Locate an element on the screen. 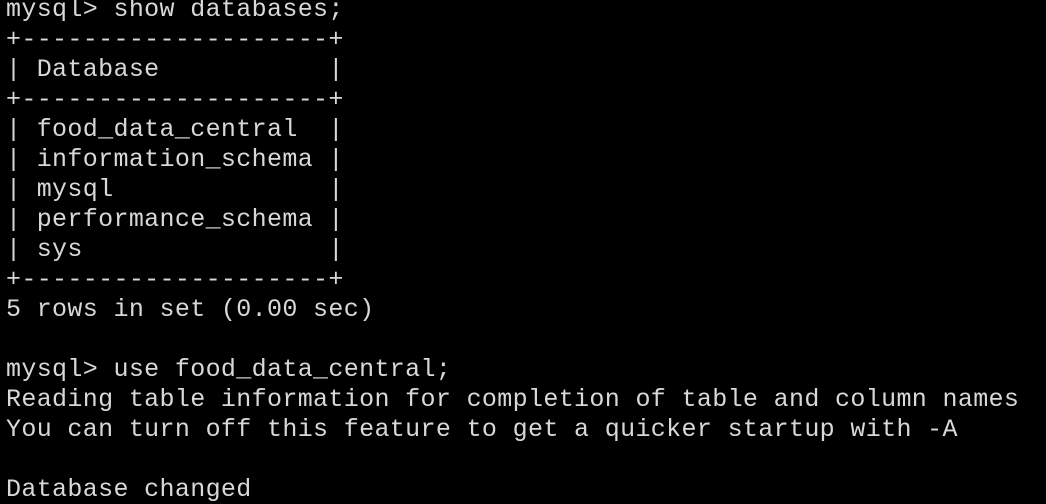 The image size is (1046, 504). prompt-show-databases: mysql> show databases; is located at coordinates (175, 12).